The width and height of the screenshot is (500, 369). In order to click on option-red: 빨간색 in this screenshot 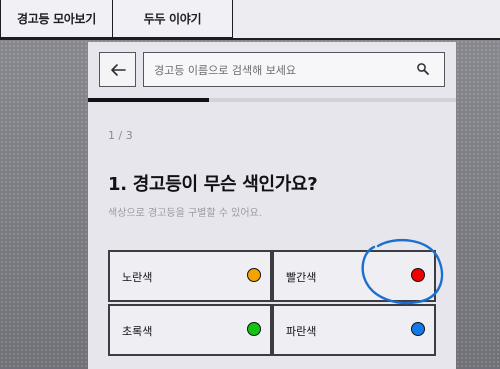, I will do `click(354, 276)`.